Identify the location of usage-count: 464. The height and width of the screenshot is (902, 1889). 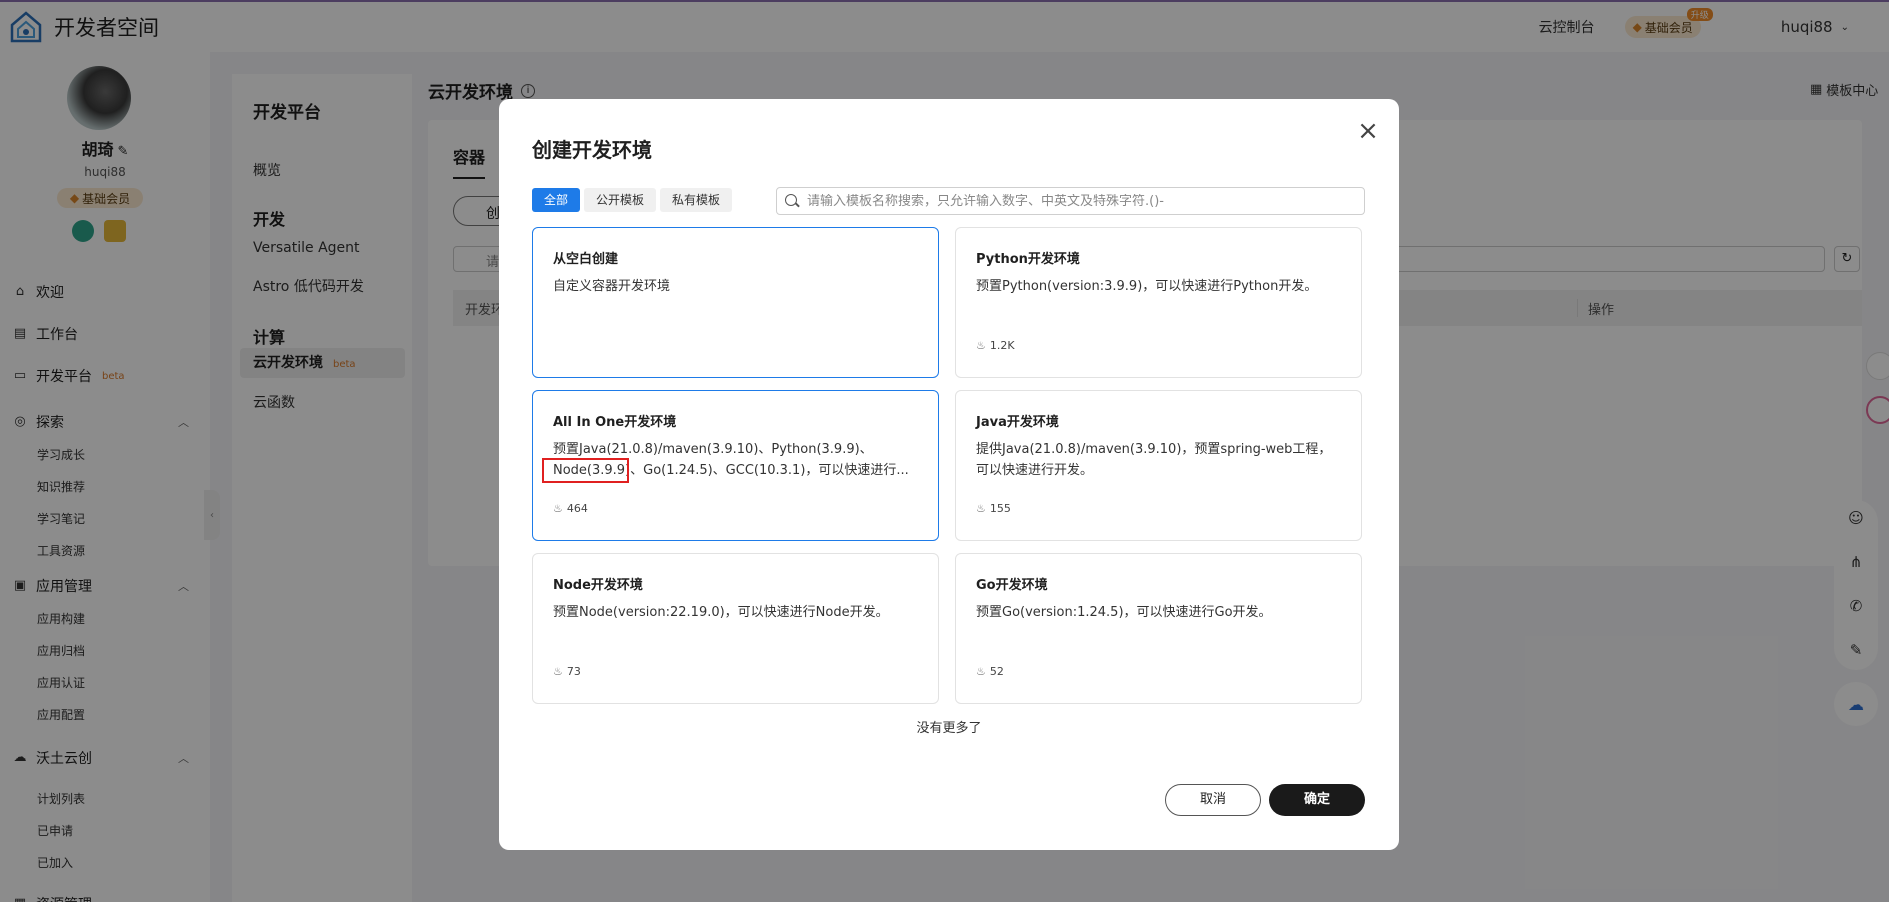
(577, 508).